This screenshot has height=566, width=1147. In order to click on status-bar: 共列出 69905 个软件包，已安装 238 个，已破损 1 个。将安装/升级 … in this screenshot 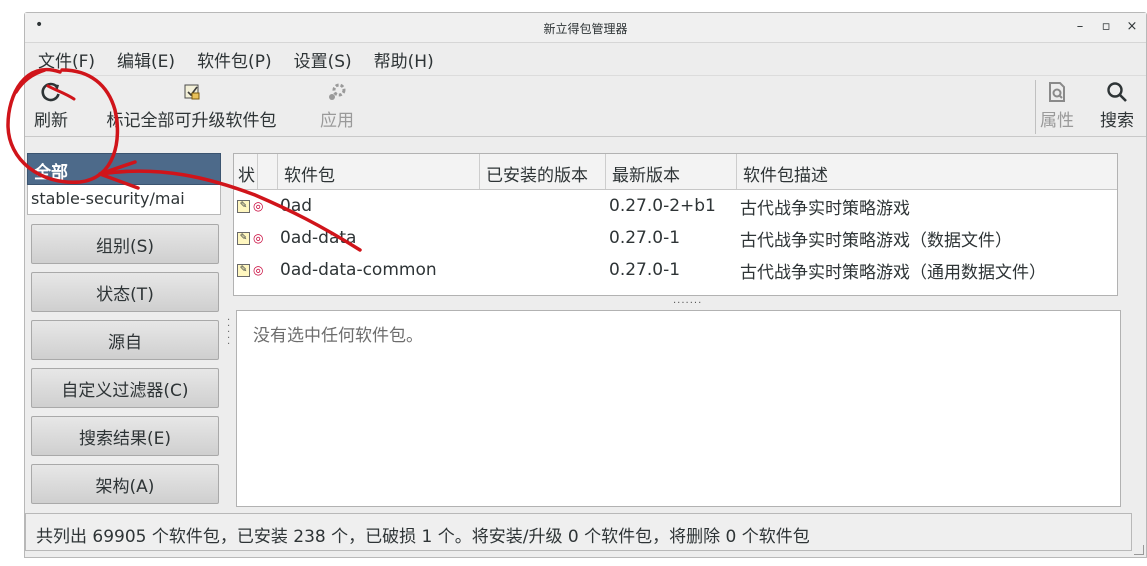, I will do `click(578, 532)`.